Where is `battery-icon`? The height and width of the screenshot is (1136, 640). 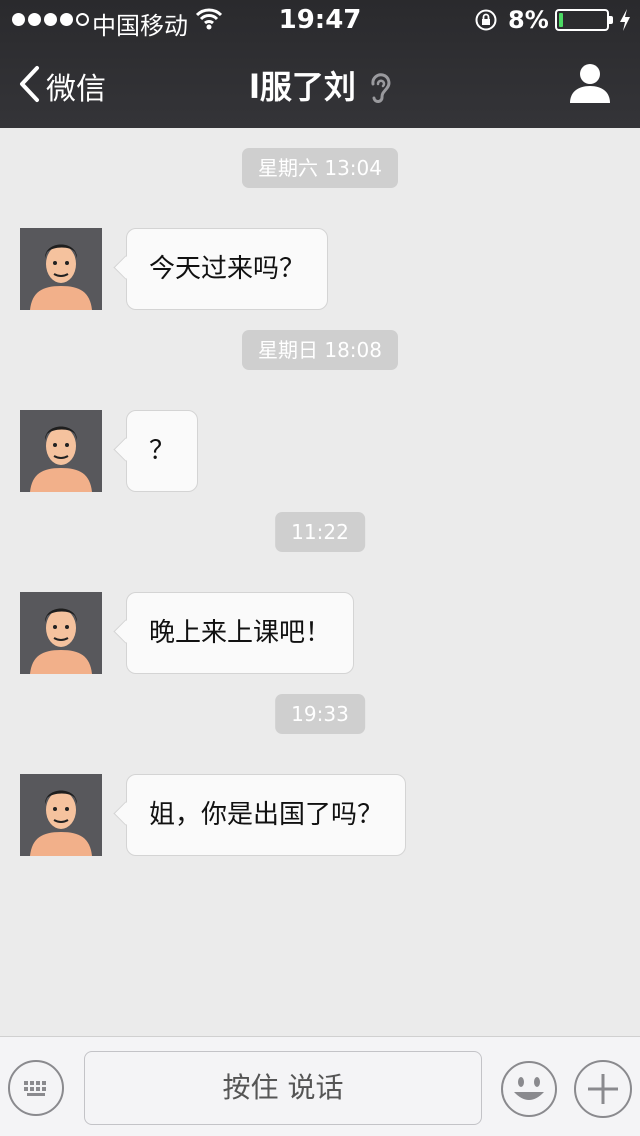 battery-icon is located at coordinates (584, 20).